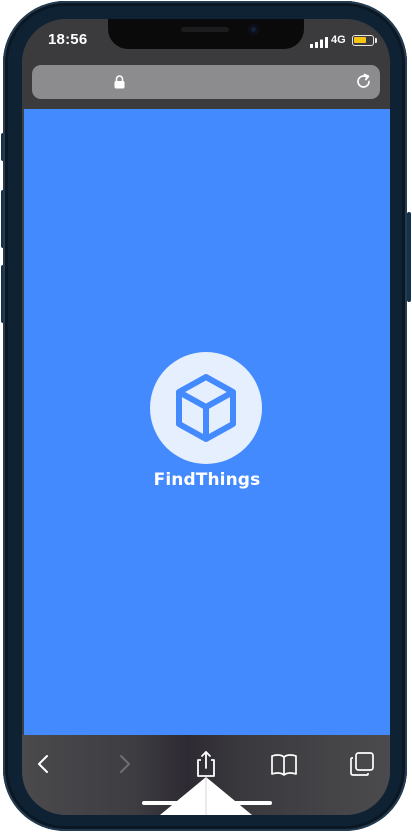  I want to click on earpiece-speaker, so click(205, 29).